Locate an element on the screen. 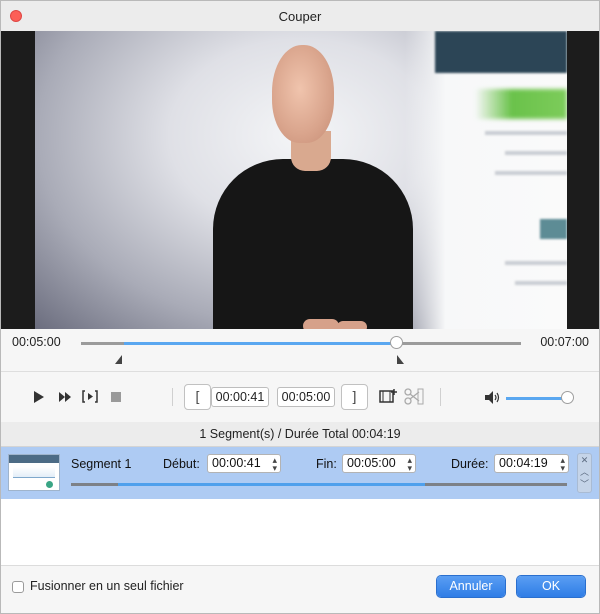 Image resolution: width=600 pixels, height=614 pixels. title-bar: Couper is located at coordinates (300, 16).